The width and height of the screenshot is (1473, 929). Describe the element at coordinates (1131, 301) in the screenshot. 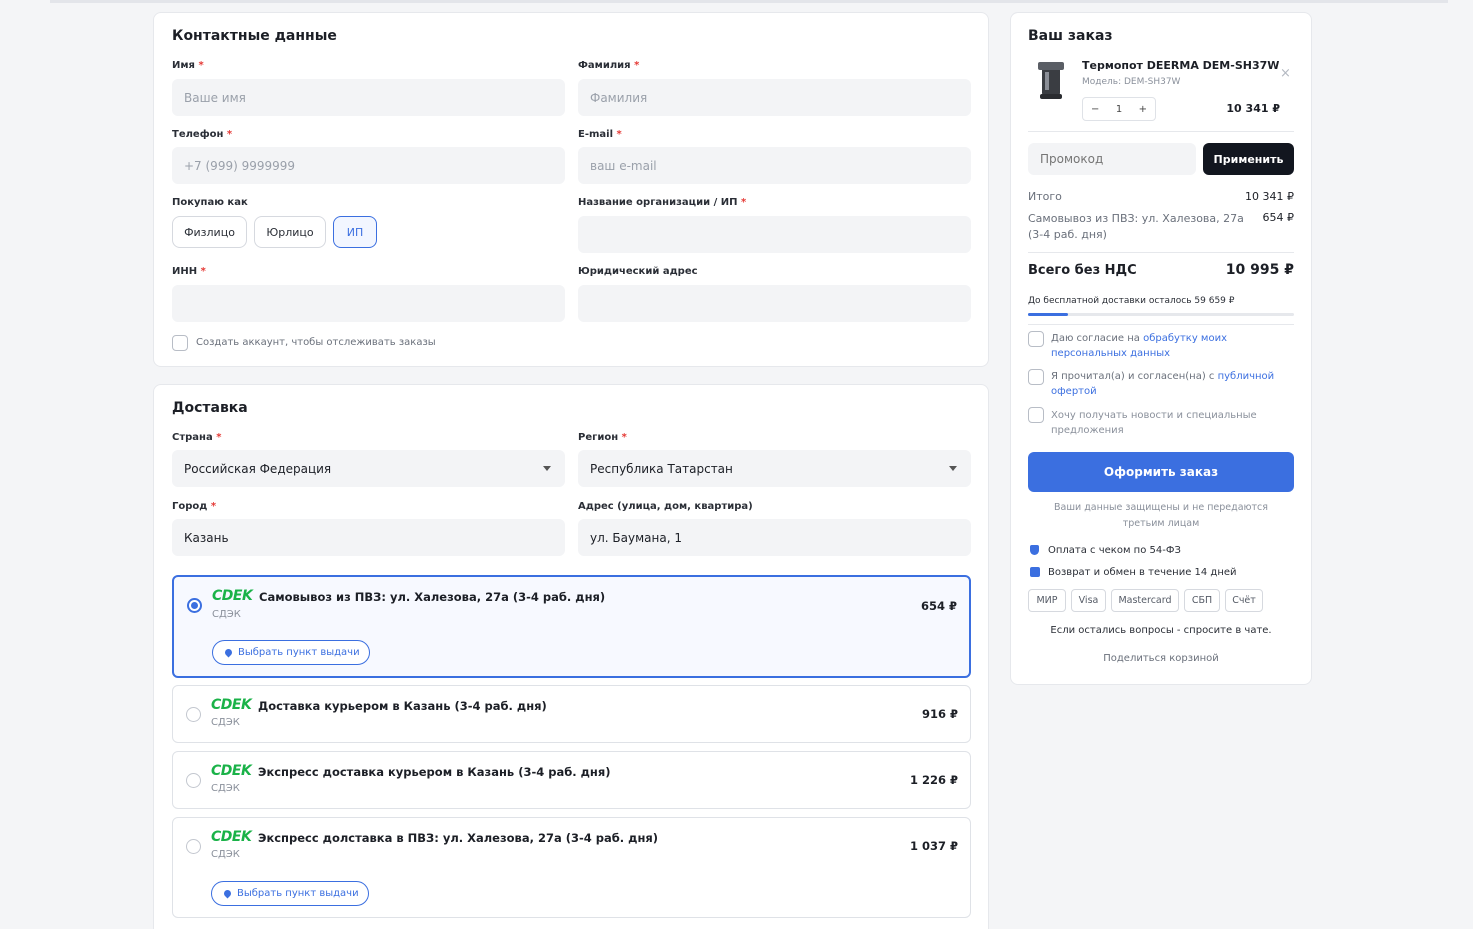

I see `free-shipping-text: До бесплатной доставки осталось 59 659 ₽` at that location.